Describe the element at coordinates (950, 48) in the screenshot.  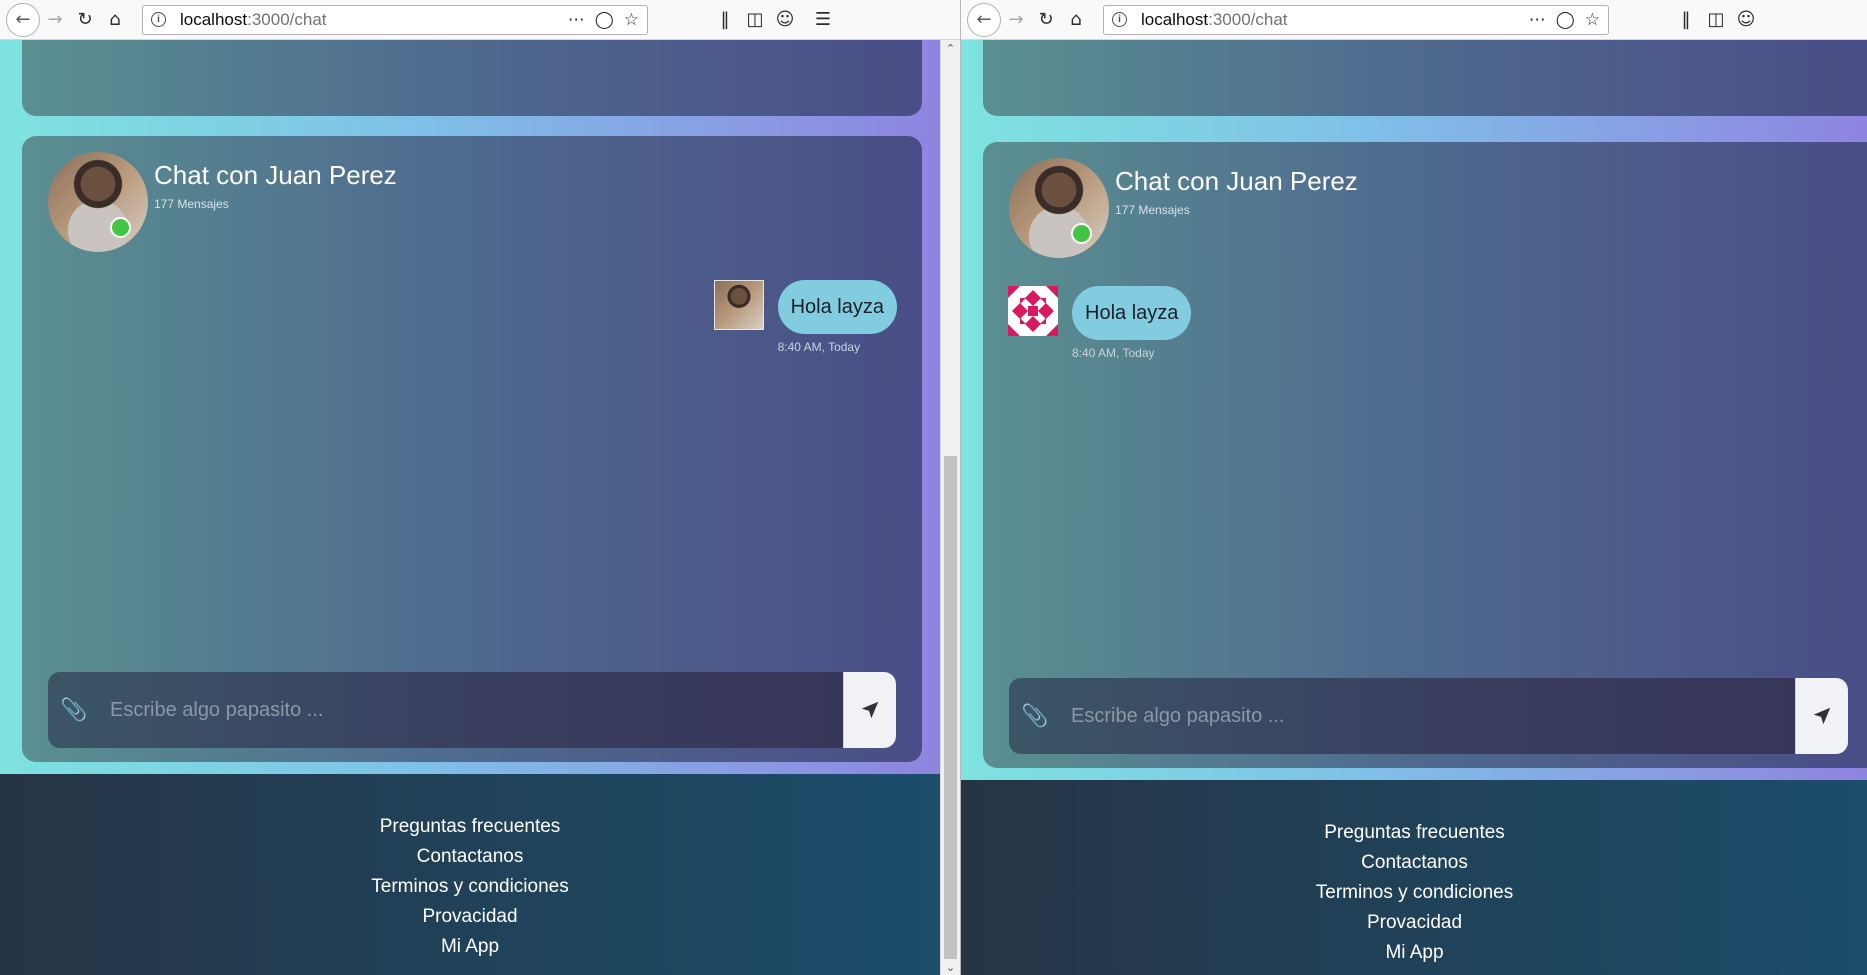
I see `scroll-up-icon: ⌃` at that location.